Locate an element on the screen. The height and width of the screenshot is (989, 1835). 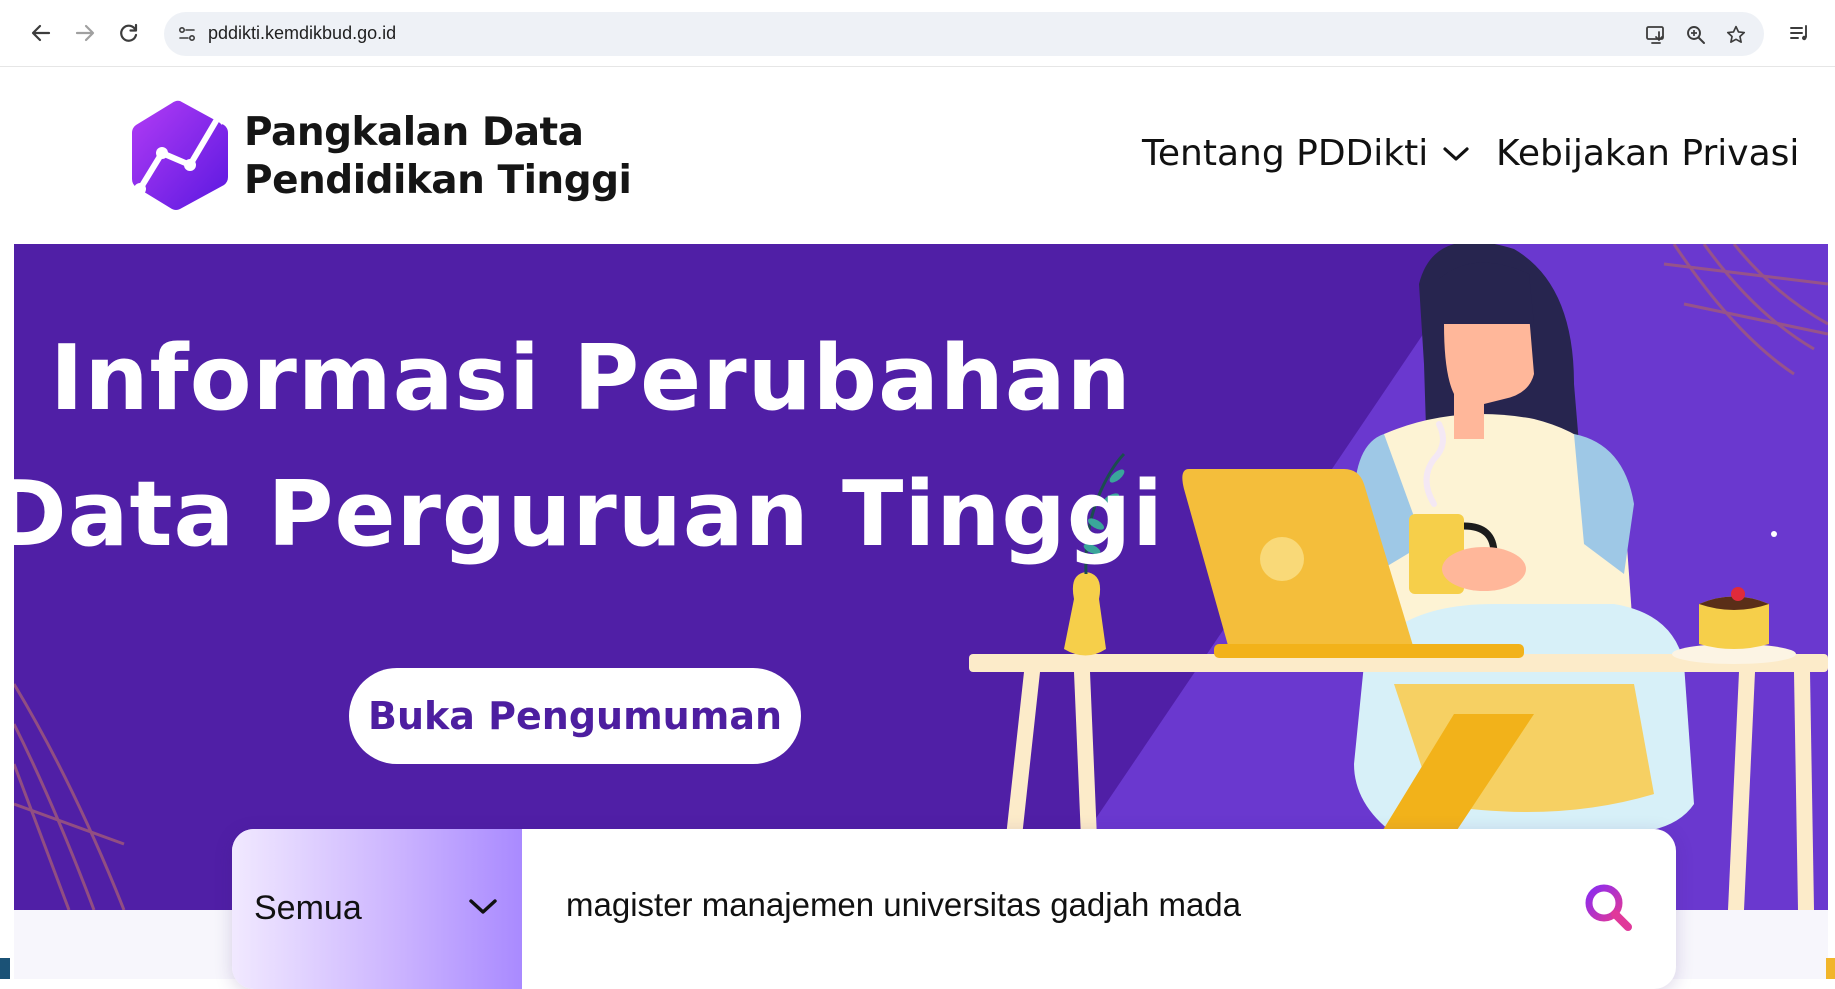
reading-list-button is located at coordinates (1800, 33).